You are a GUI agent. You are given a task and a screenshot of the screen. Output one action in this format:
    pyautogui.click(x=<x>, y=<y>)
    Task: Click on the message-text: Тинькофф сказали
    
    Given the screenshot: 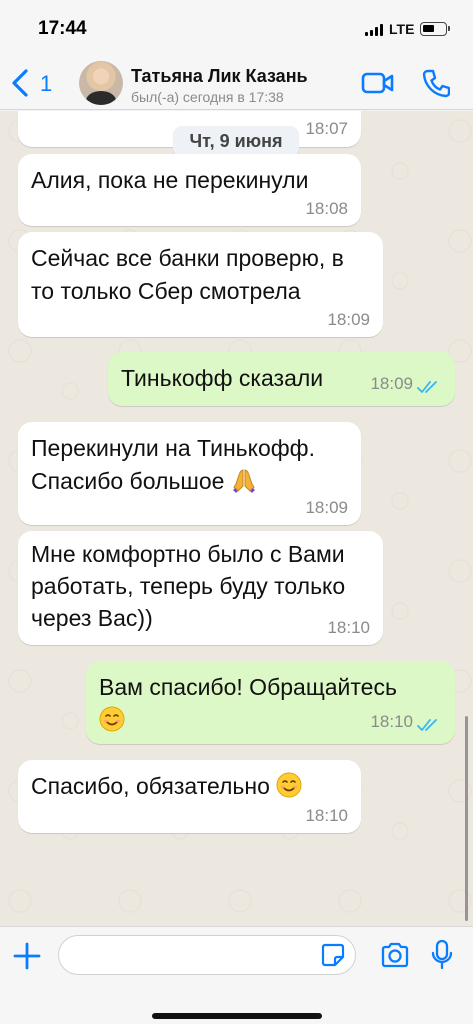 What is the action you would take?
    pyautogui.click(x=222, y=378)
    